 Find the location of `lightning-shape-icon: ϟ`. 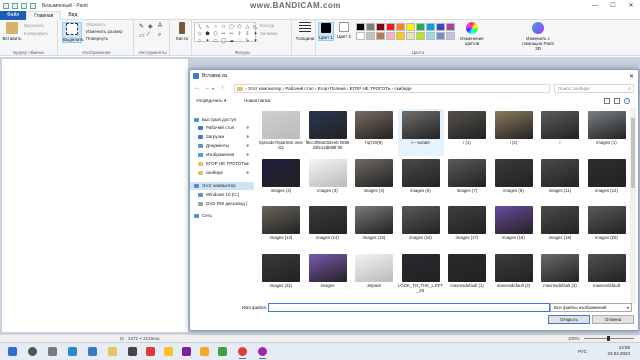

lightning-shape-icon: ϟ is located at coordinates (247, 41).